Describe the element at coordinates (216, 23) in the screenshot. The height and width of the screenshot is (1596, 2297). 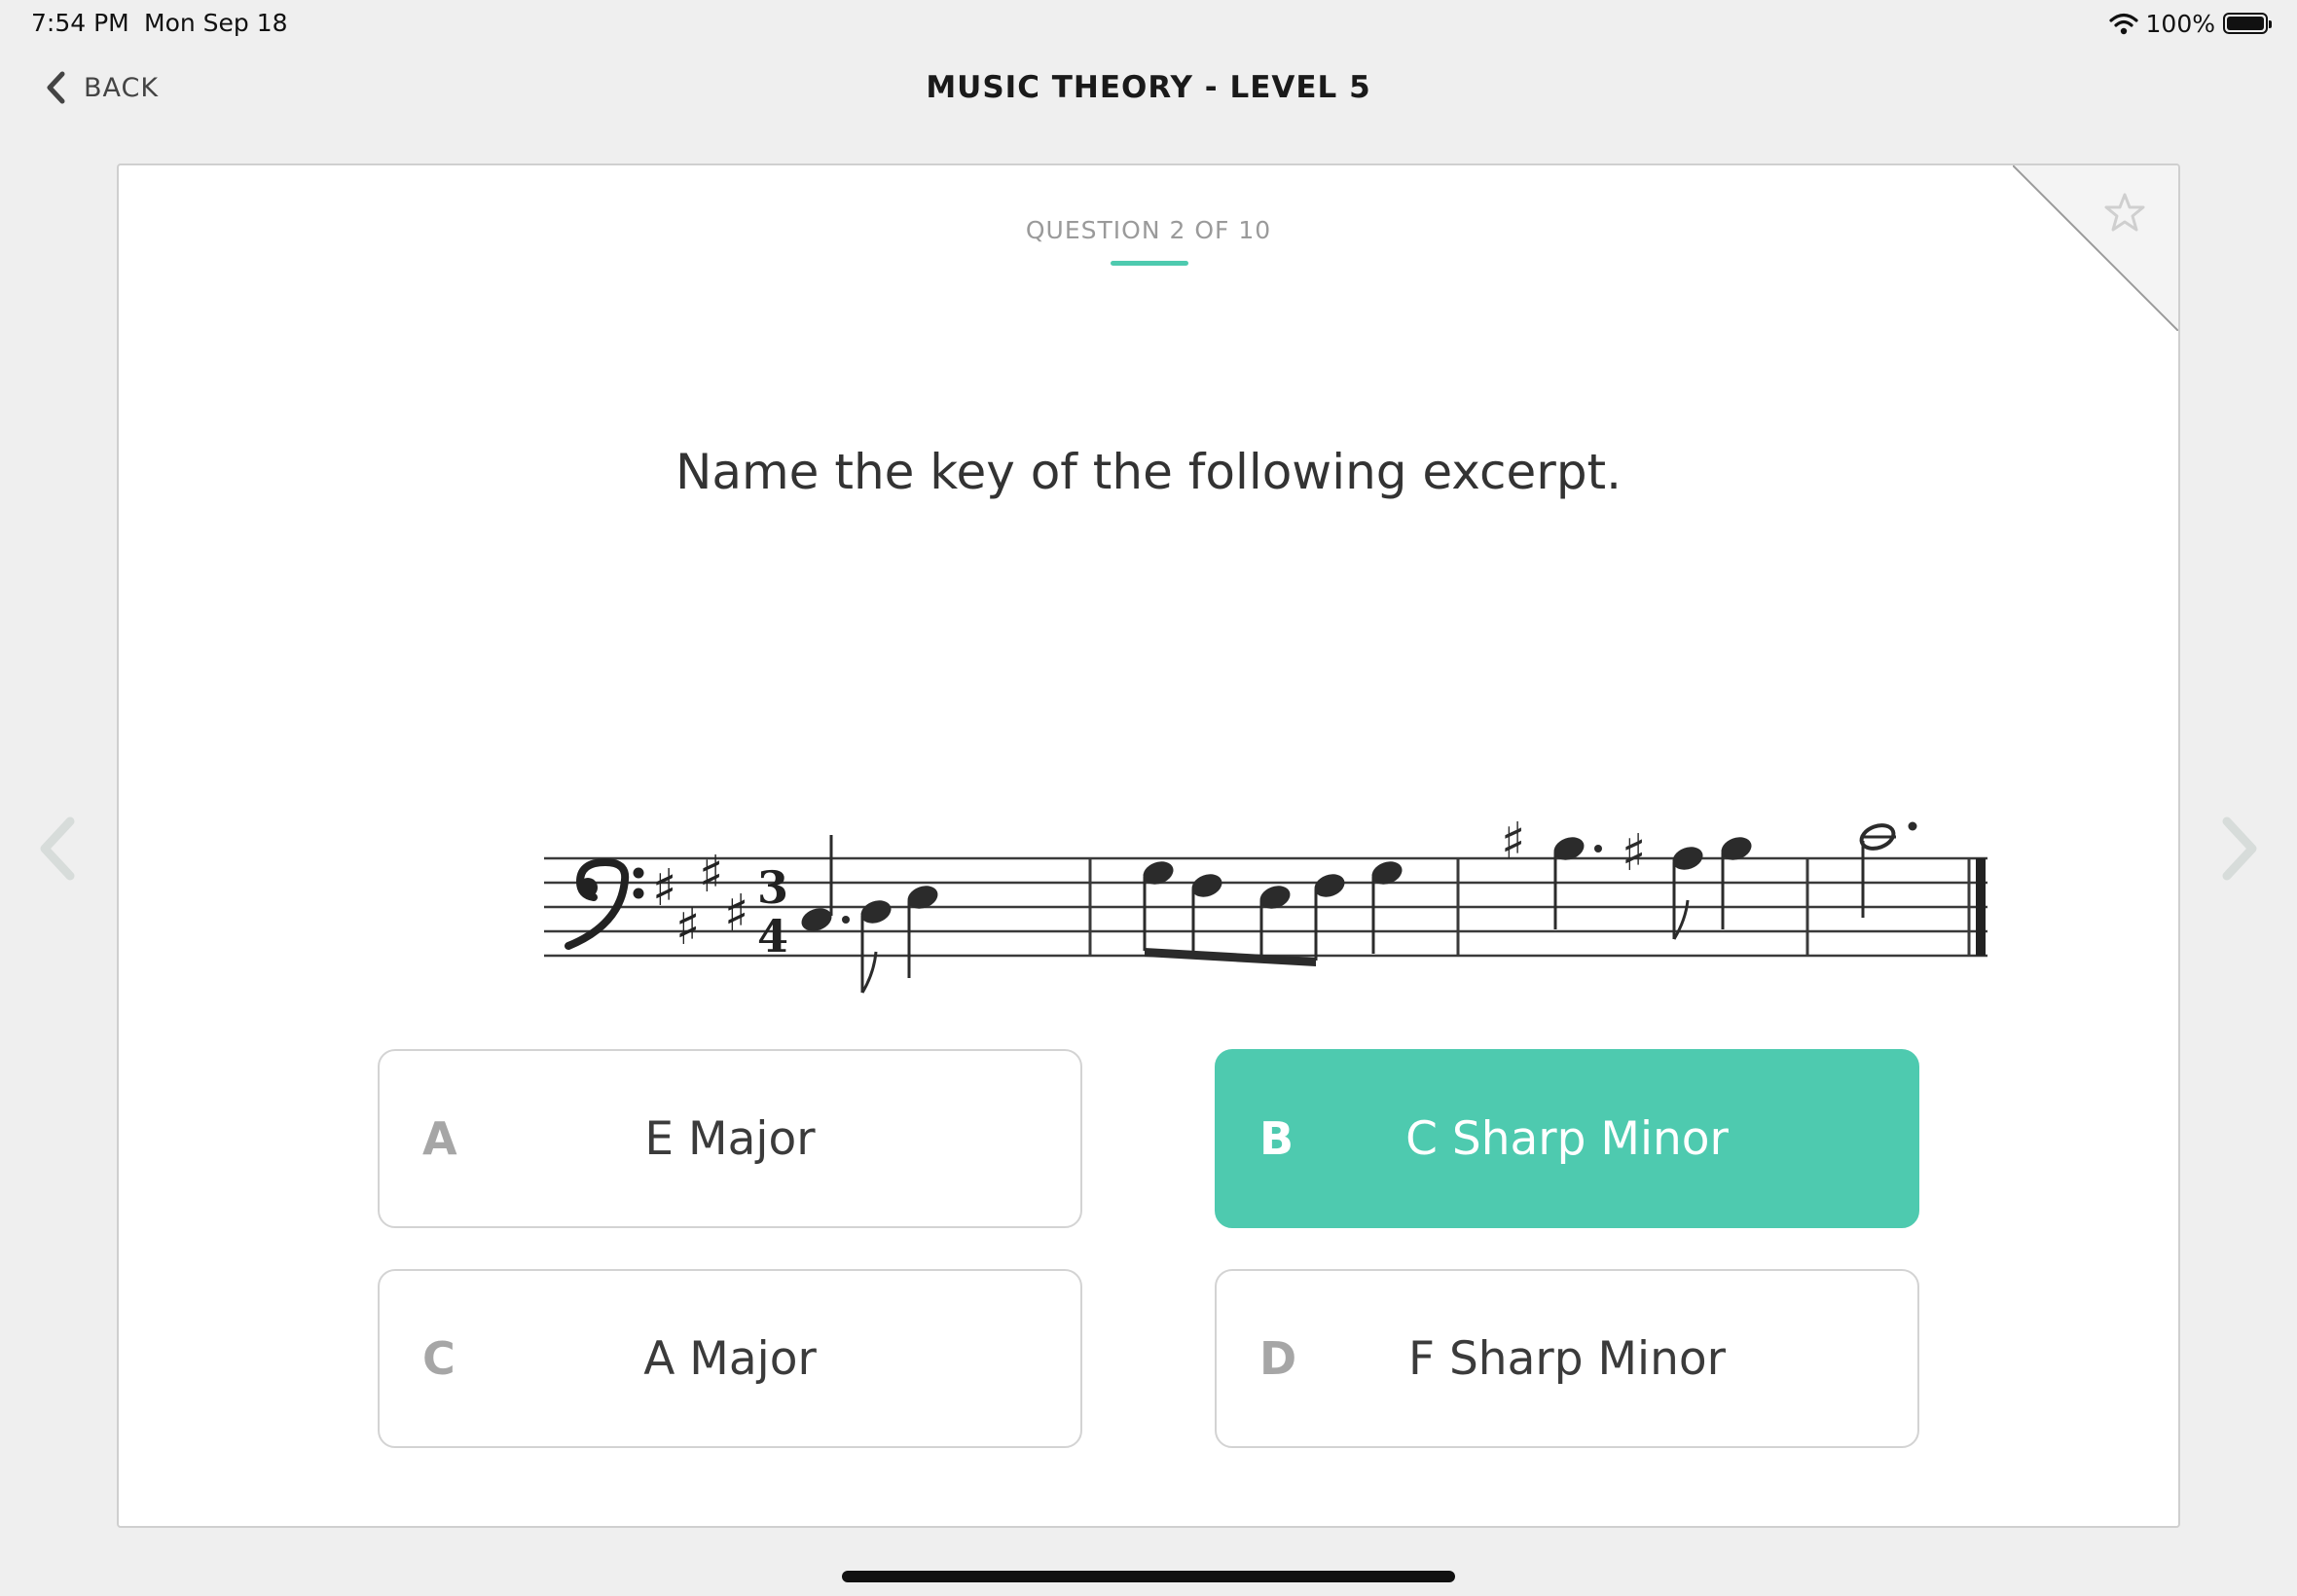
I see `status-date: Mon Sep 18` at that location.